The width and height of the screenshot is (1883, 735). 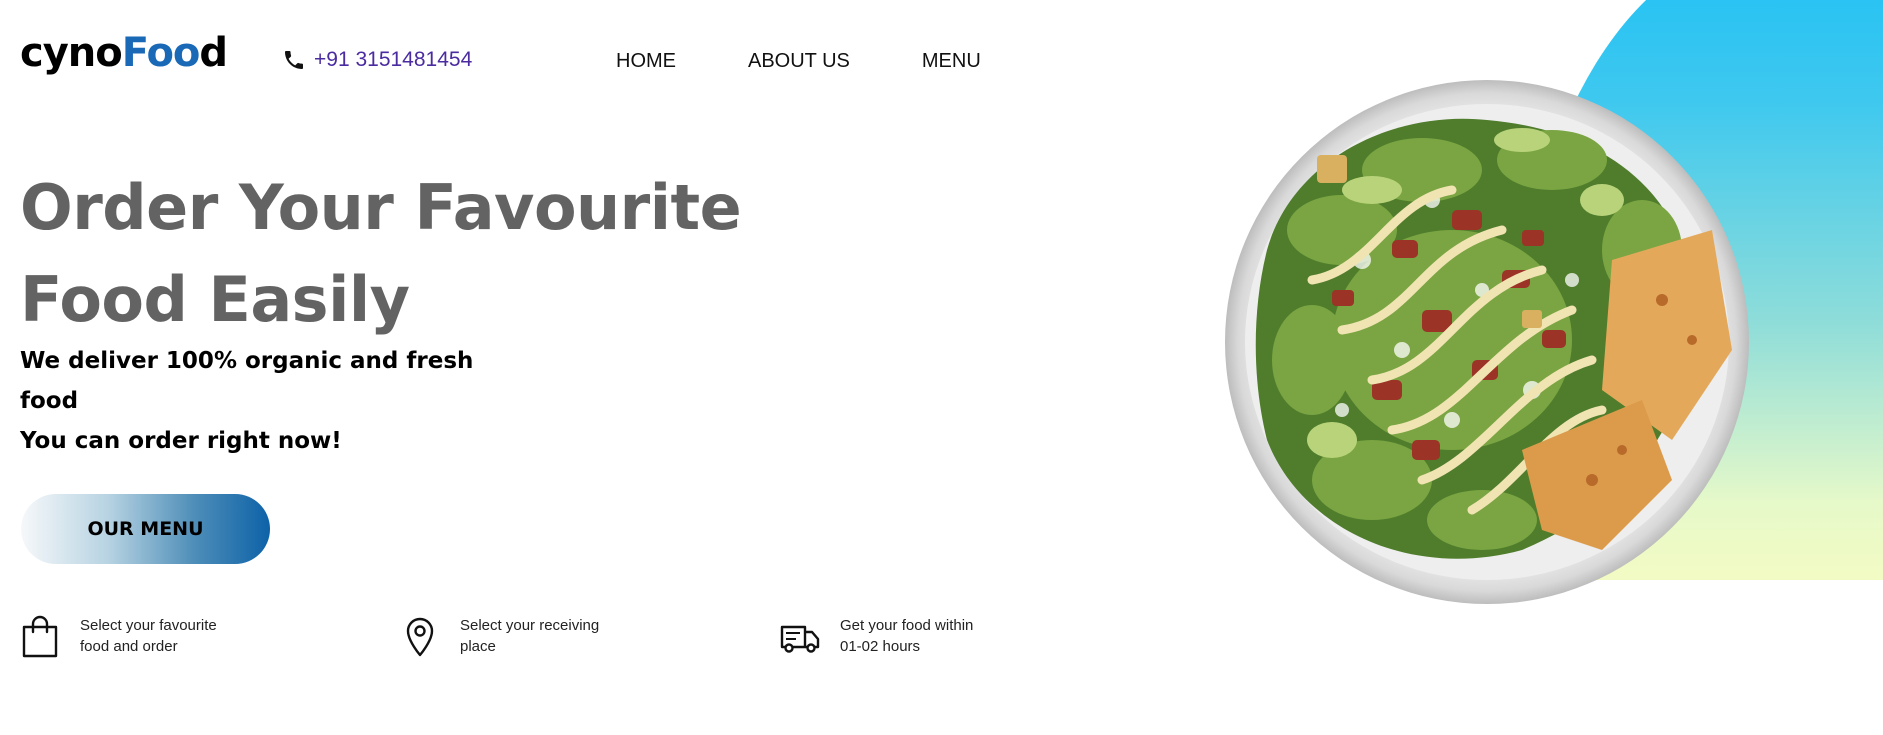 What do you see at coordinates (71, 53) in the screenshot?
I see `logo-prefix: cyno` at bounding box center [71, 53].